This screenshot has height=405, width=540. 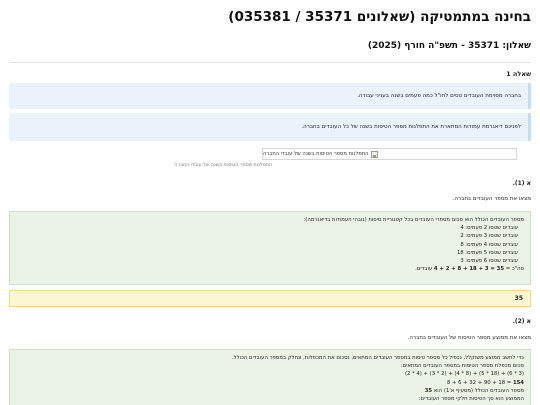 What do you see at coordinates (518, 298) in the screenshot?
I see `answer-value: 35` at bounding box center [518, 298].